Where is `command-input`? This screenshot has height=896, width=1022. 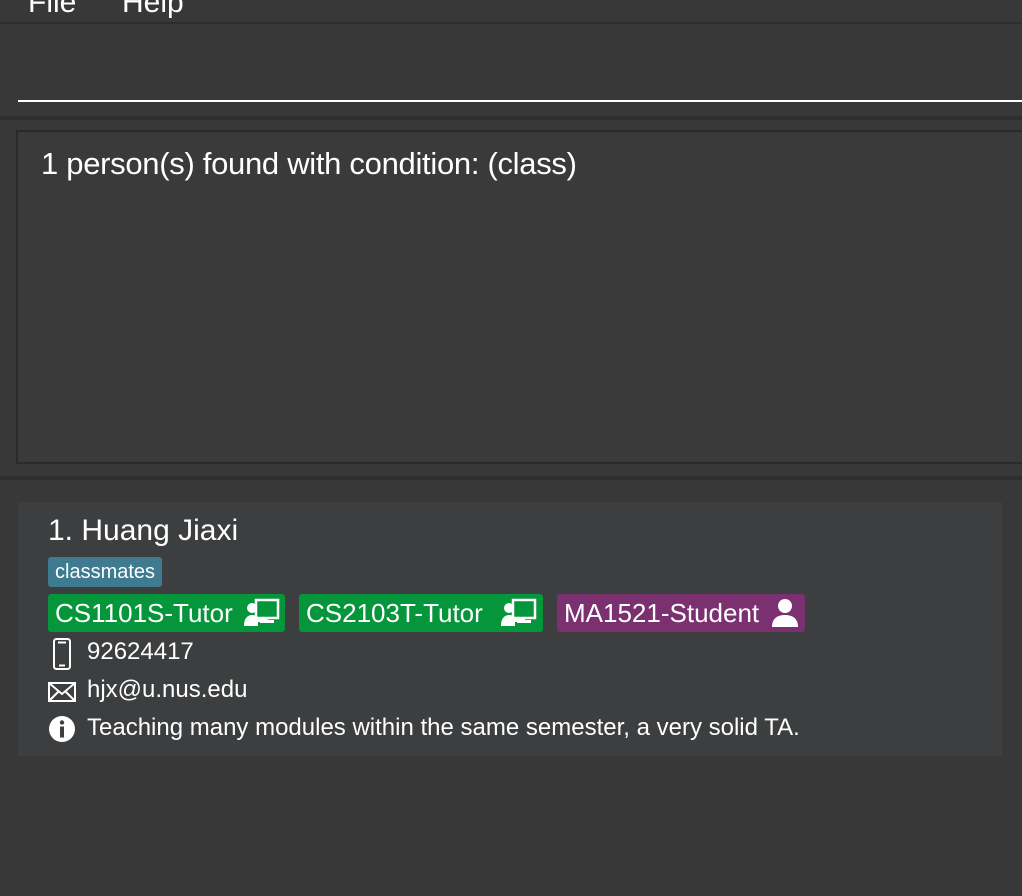
command-input is located at coordinates (520, 63).